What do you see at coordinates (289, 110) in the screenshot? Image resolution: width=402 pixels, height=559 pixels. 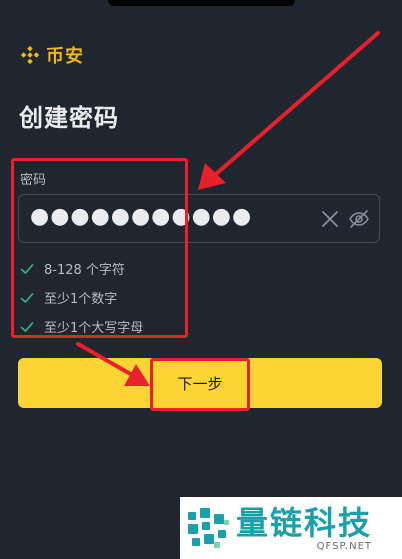 I see `annotation-arrow-to-password` at bounding box center [289, 110].